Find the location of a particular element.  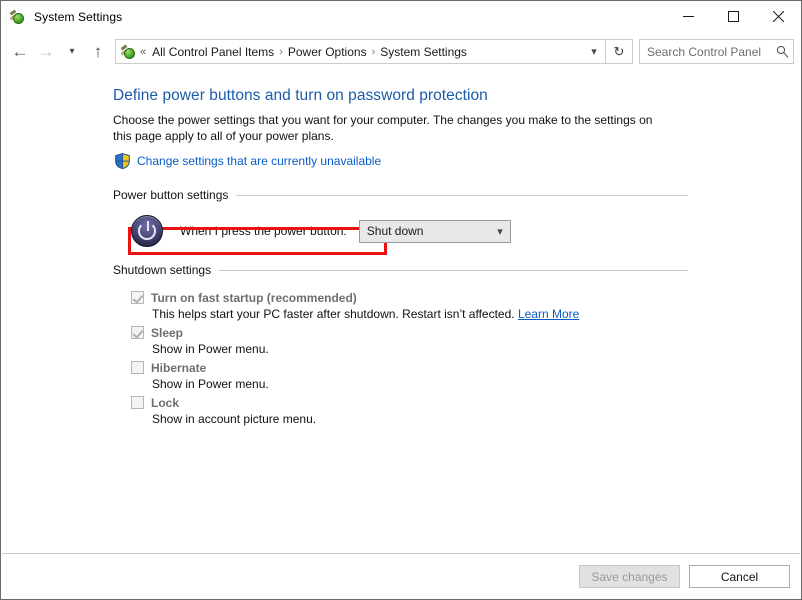

fast-startup-label: Turn on fast startup (recommended) is located at coordinates (254, 297).